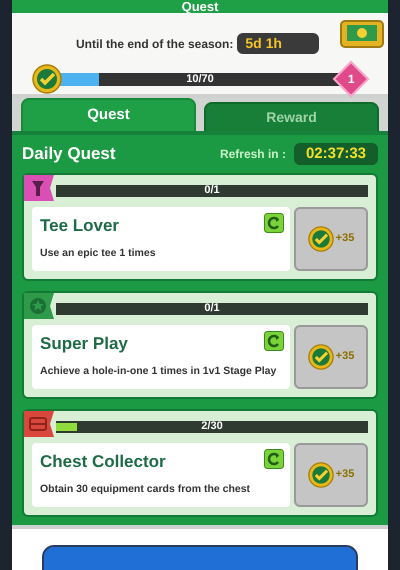 The height and width of the screenshot is (570, 400). What do you see at coordinates (80, 225) in the screenshot?
I see `quest-title: Tee Lover` at bounding box center [80, 225].